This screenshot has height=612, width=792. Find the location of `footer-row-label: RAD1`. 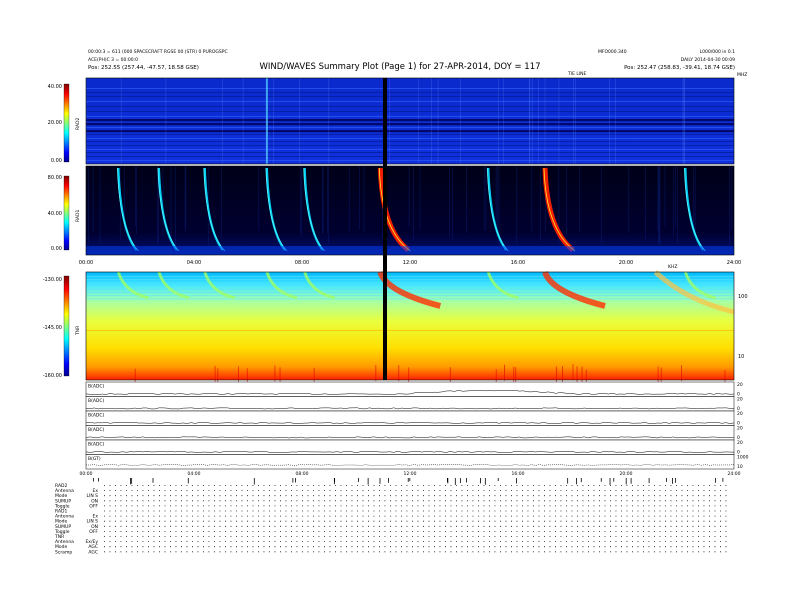

footer-row-label: RAD1 is located at coordinates (61, 512).